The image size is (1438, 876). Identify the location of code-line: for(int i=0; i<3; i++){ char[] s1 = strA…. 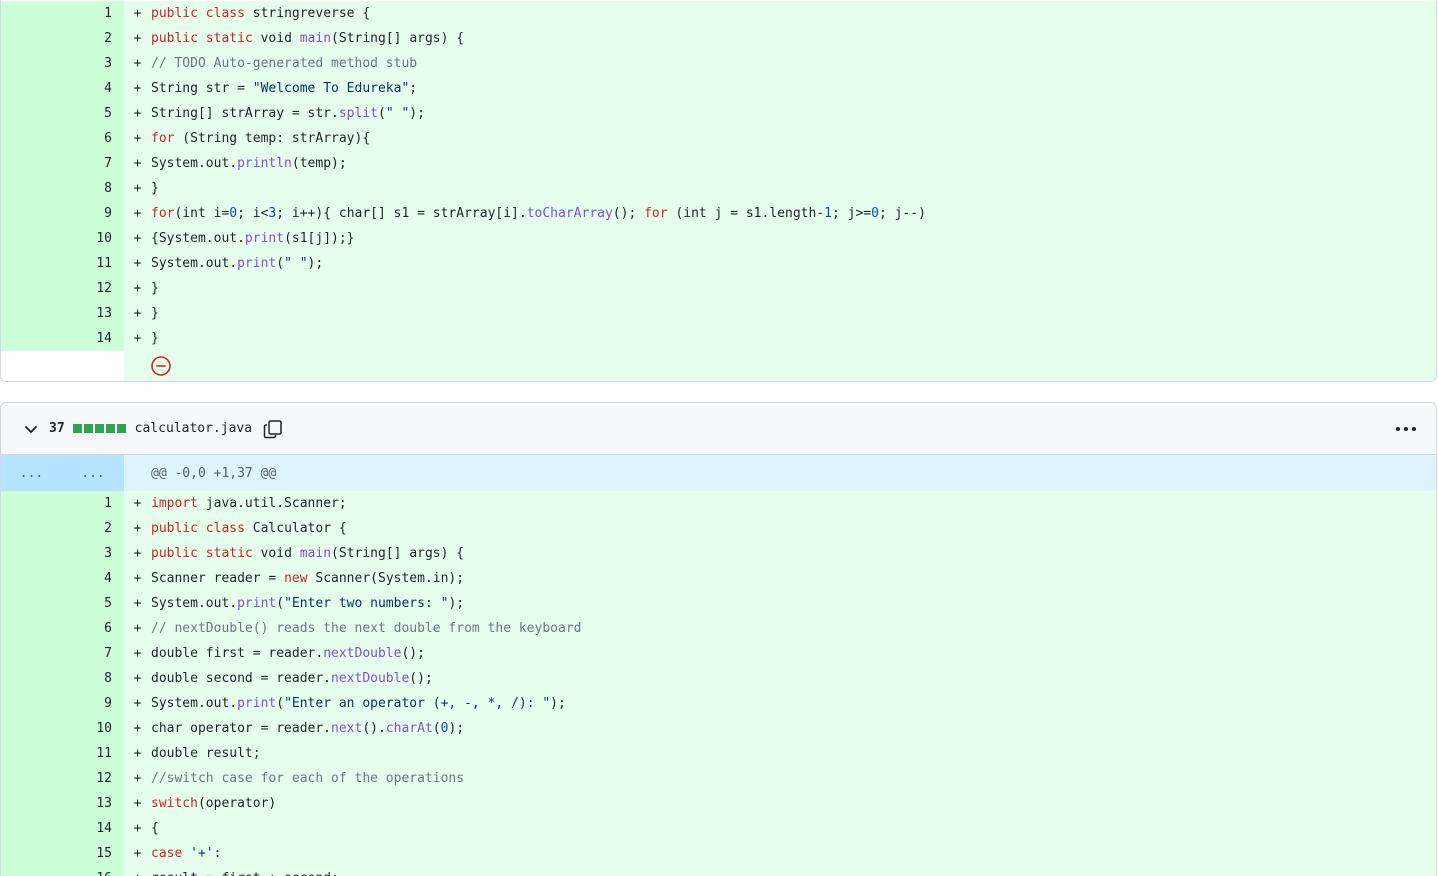
(793, 213).